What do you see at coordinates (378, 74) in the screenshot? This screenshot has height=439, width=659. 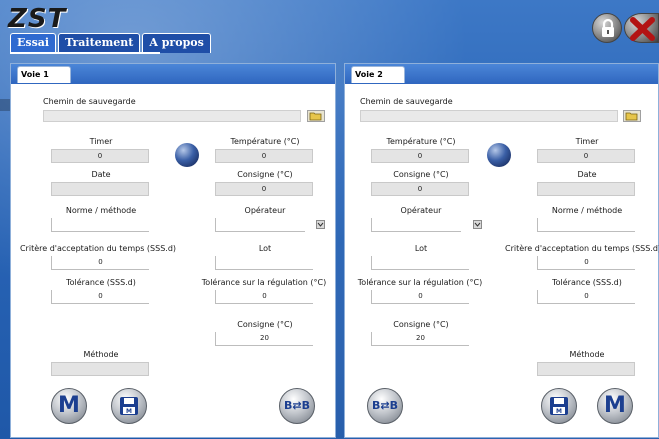 I see `voie-2-tab: Voie 2` at bounding box center [378, 74].